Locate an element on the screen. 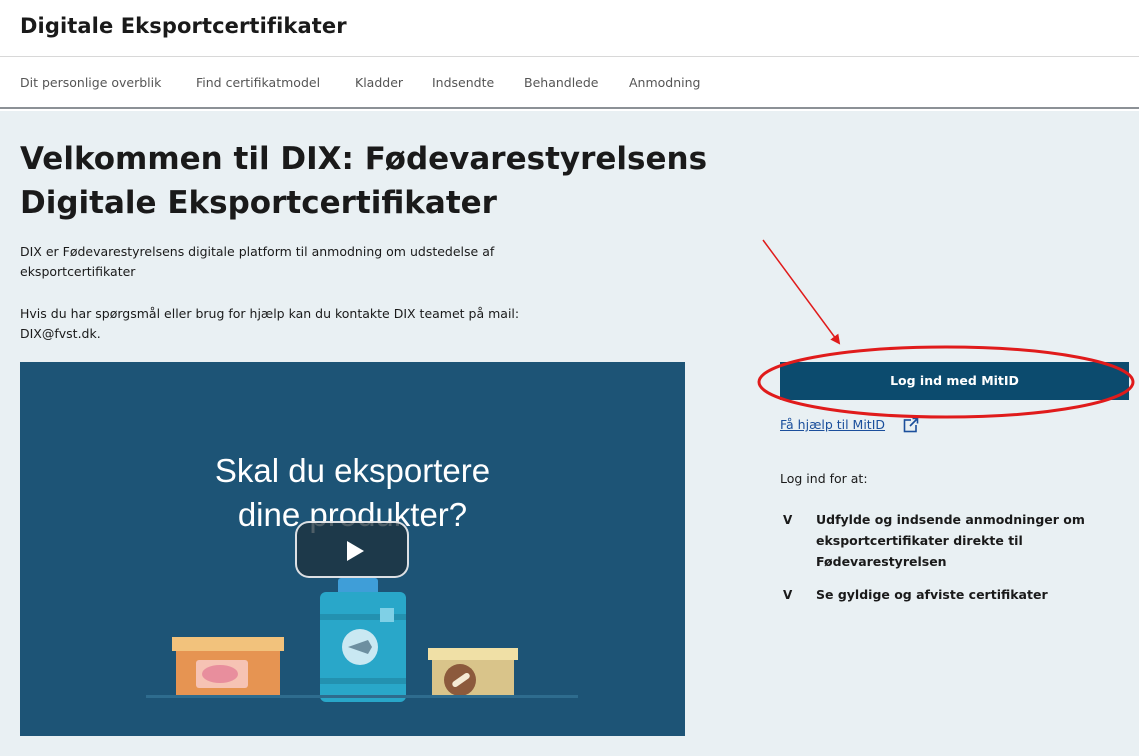 The image size is (1139, 756). benefit-item-2-line-1: Se gyldige og afviste certifikater is located at coordinates (932, 594).